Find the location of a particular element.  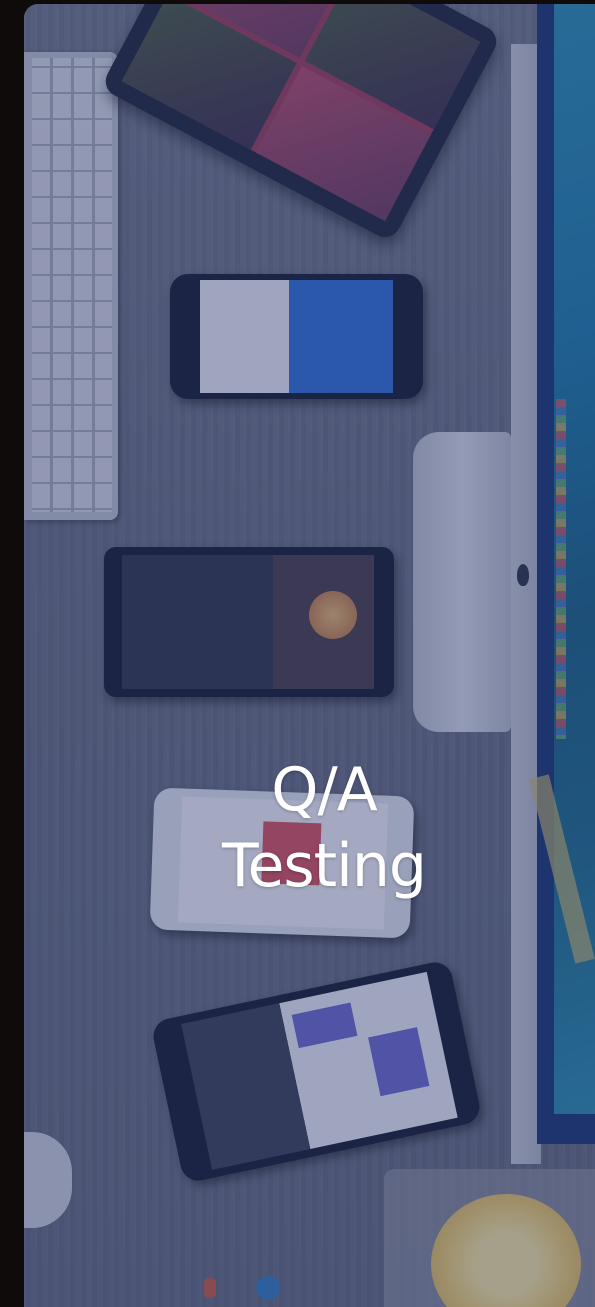

apple-logo-icon is located at coordinates (523, 575).